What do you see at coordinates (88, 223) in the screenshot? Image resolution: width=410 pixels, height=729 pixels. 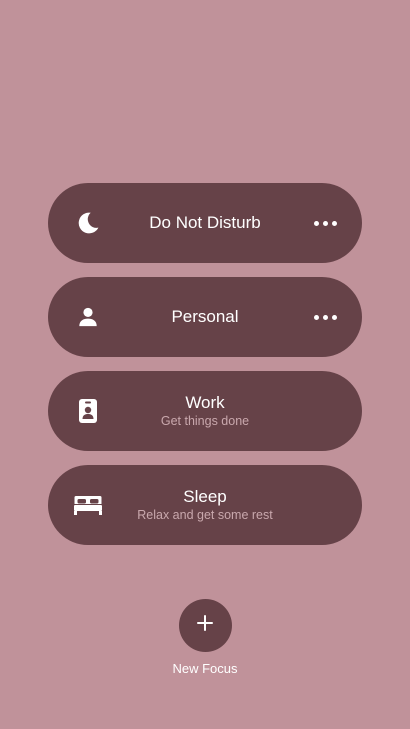 I see `moon-icon` at bounding box center [88, 223].